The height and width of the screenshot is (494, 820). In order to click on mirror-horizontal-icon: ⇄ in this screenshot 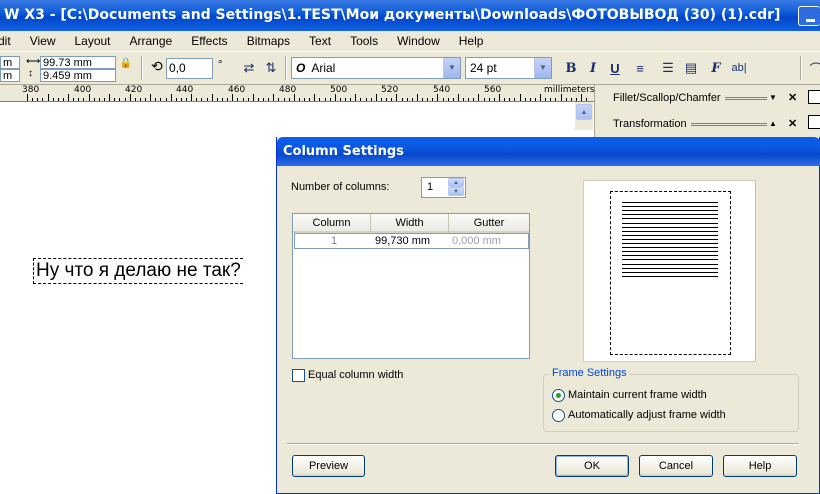, I will do `click(249, 68)`.